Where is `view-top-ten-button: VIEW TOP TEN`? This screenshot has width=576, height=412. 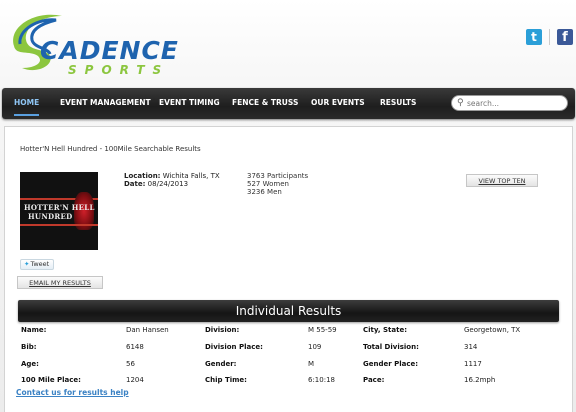
view-top-ten-button: VIEW TOP TEN is located at coordinates (502, 180).